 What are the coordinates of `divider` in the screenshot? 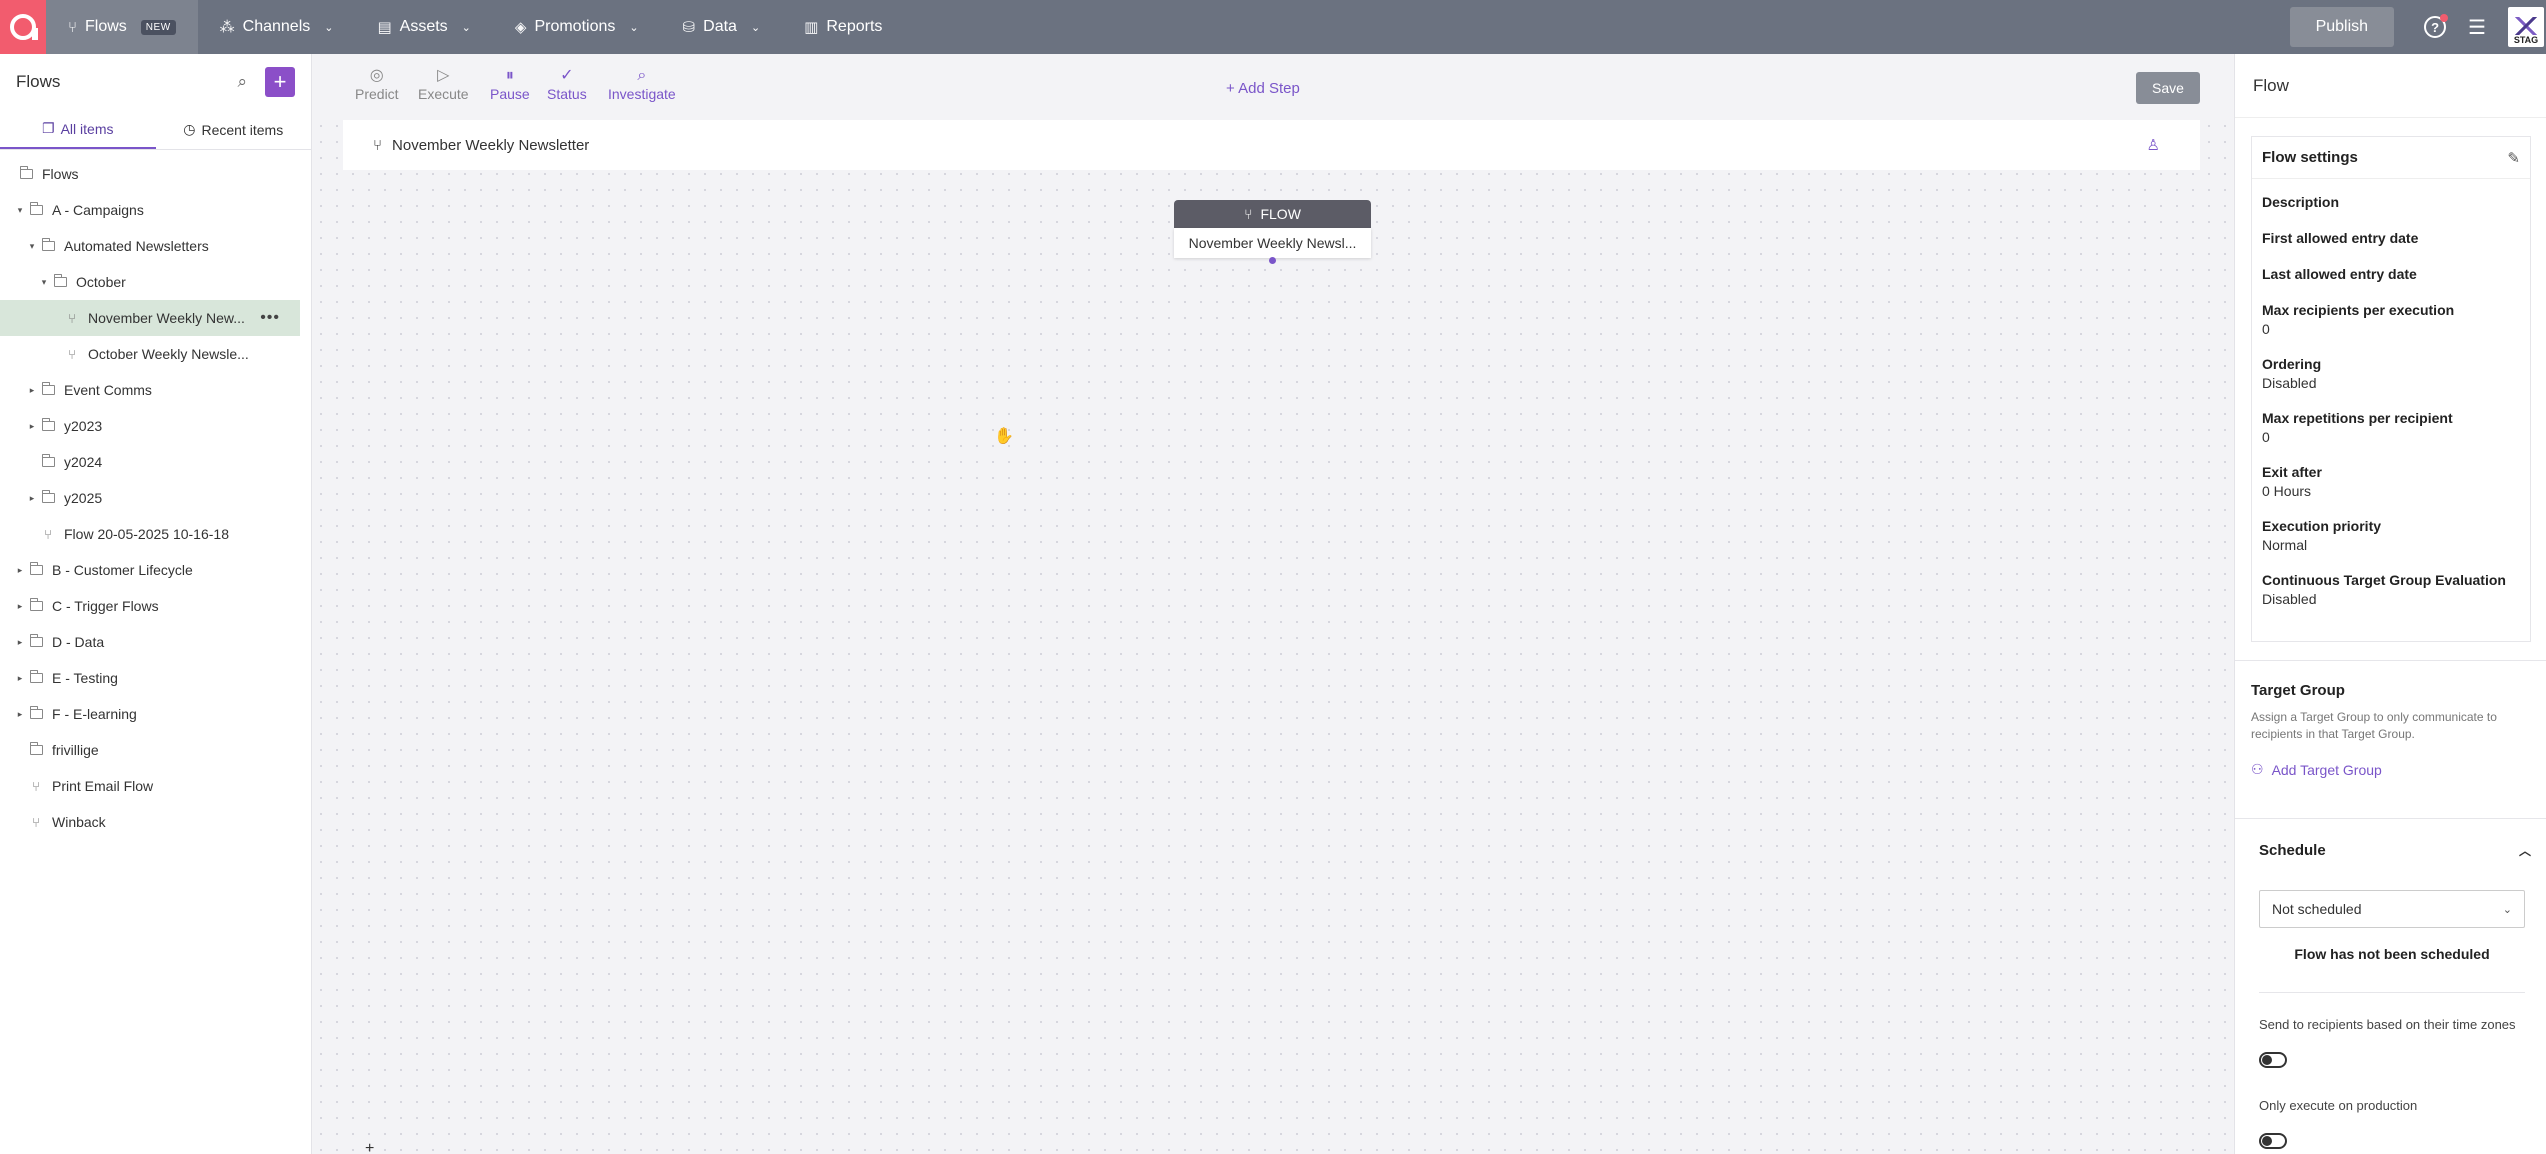 It's located at (2392, 992).